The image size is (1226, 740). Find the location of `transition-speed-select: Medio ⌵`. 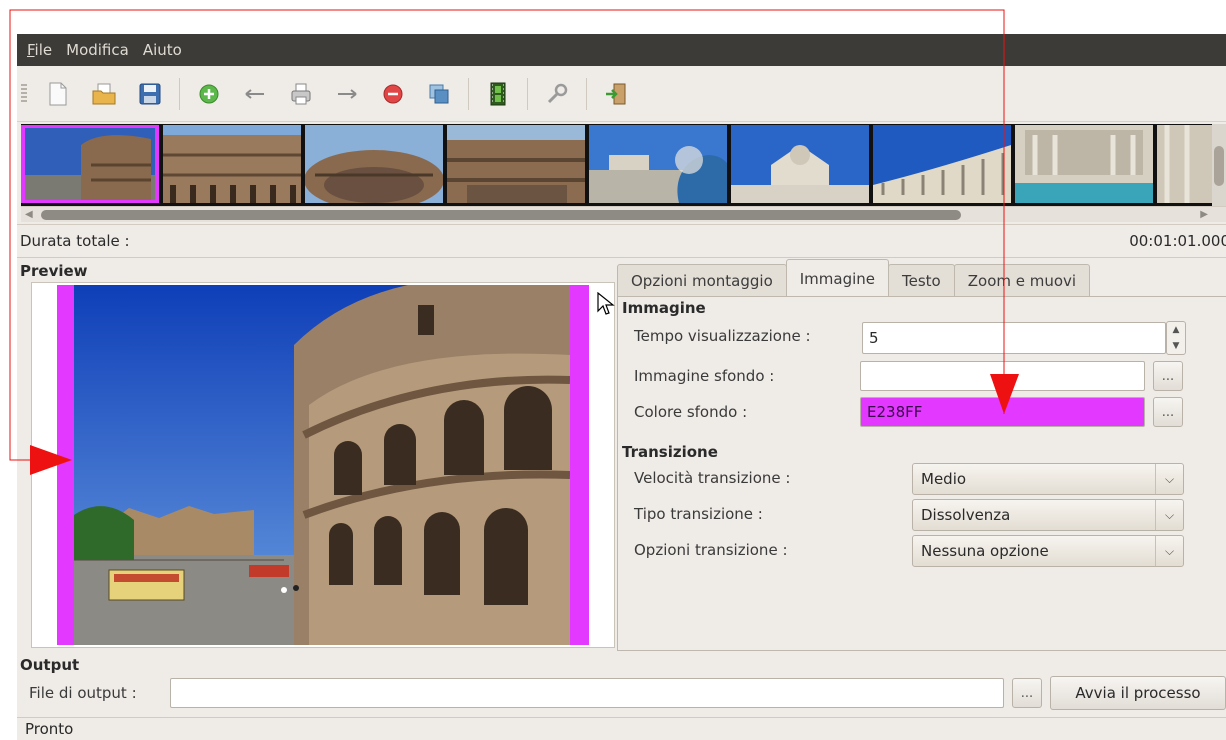

transition-speed-select: Medio ⌵ is located at coordinates (1048, 479).